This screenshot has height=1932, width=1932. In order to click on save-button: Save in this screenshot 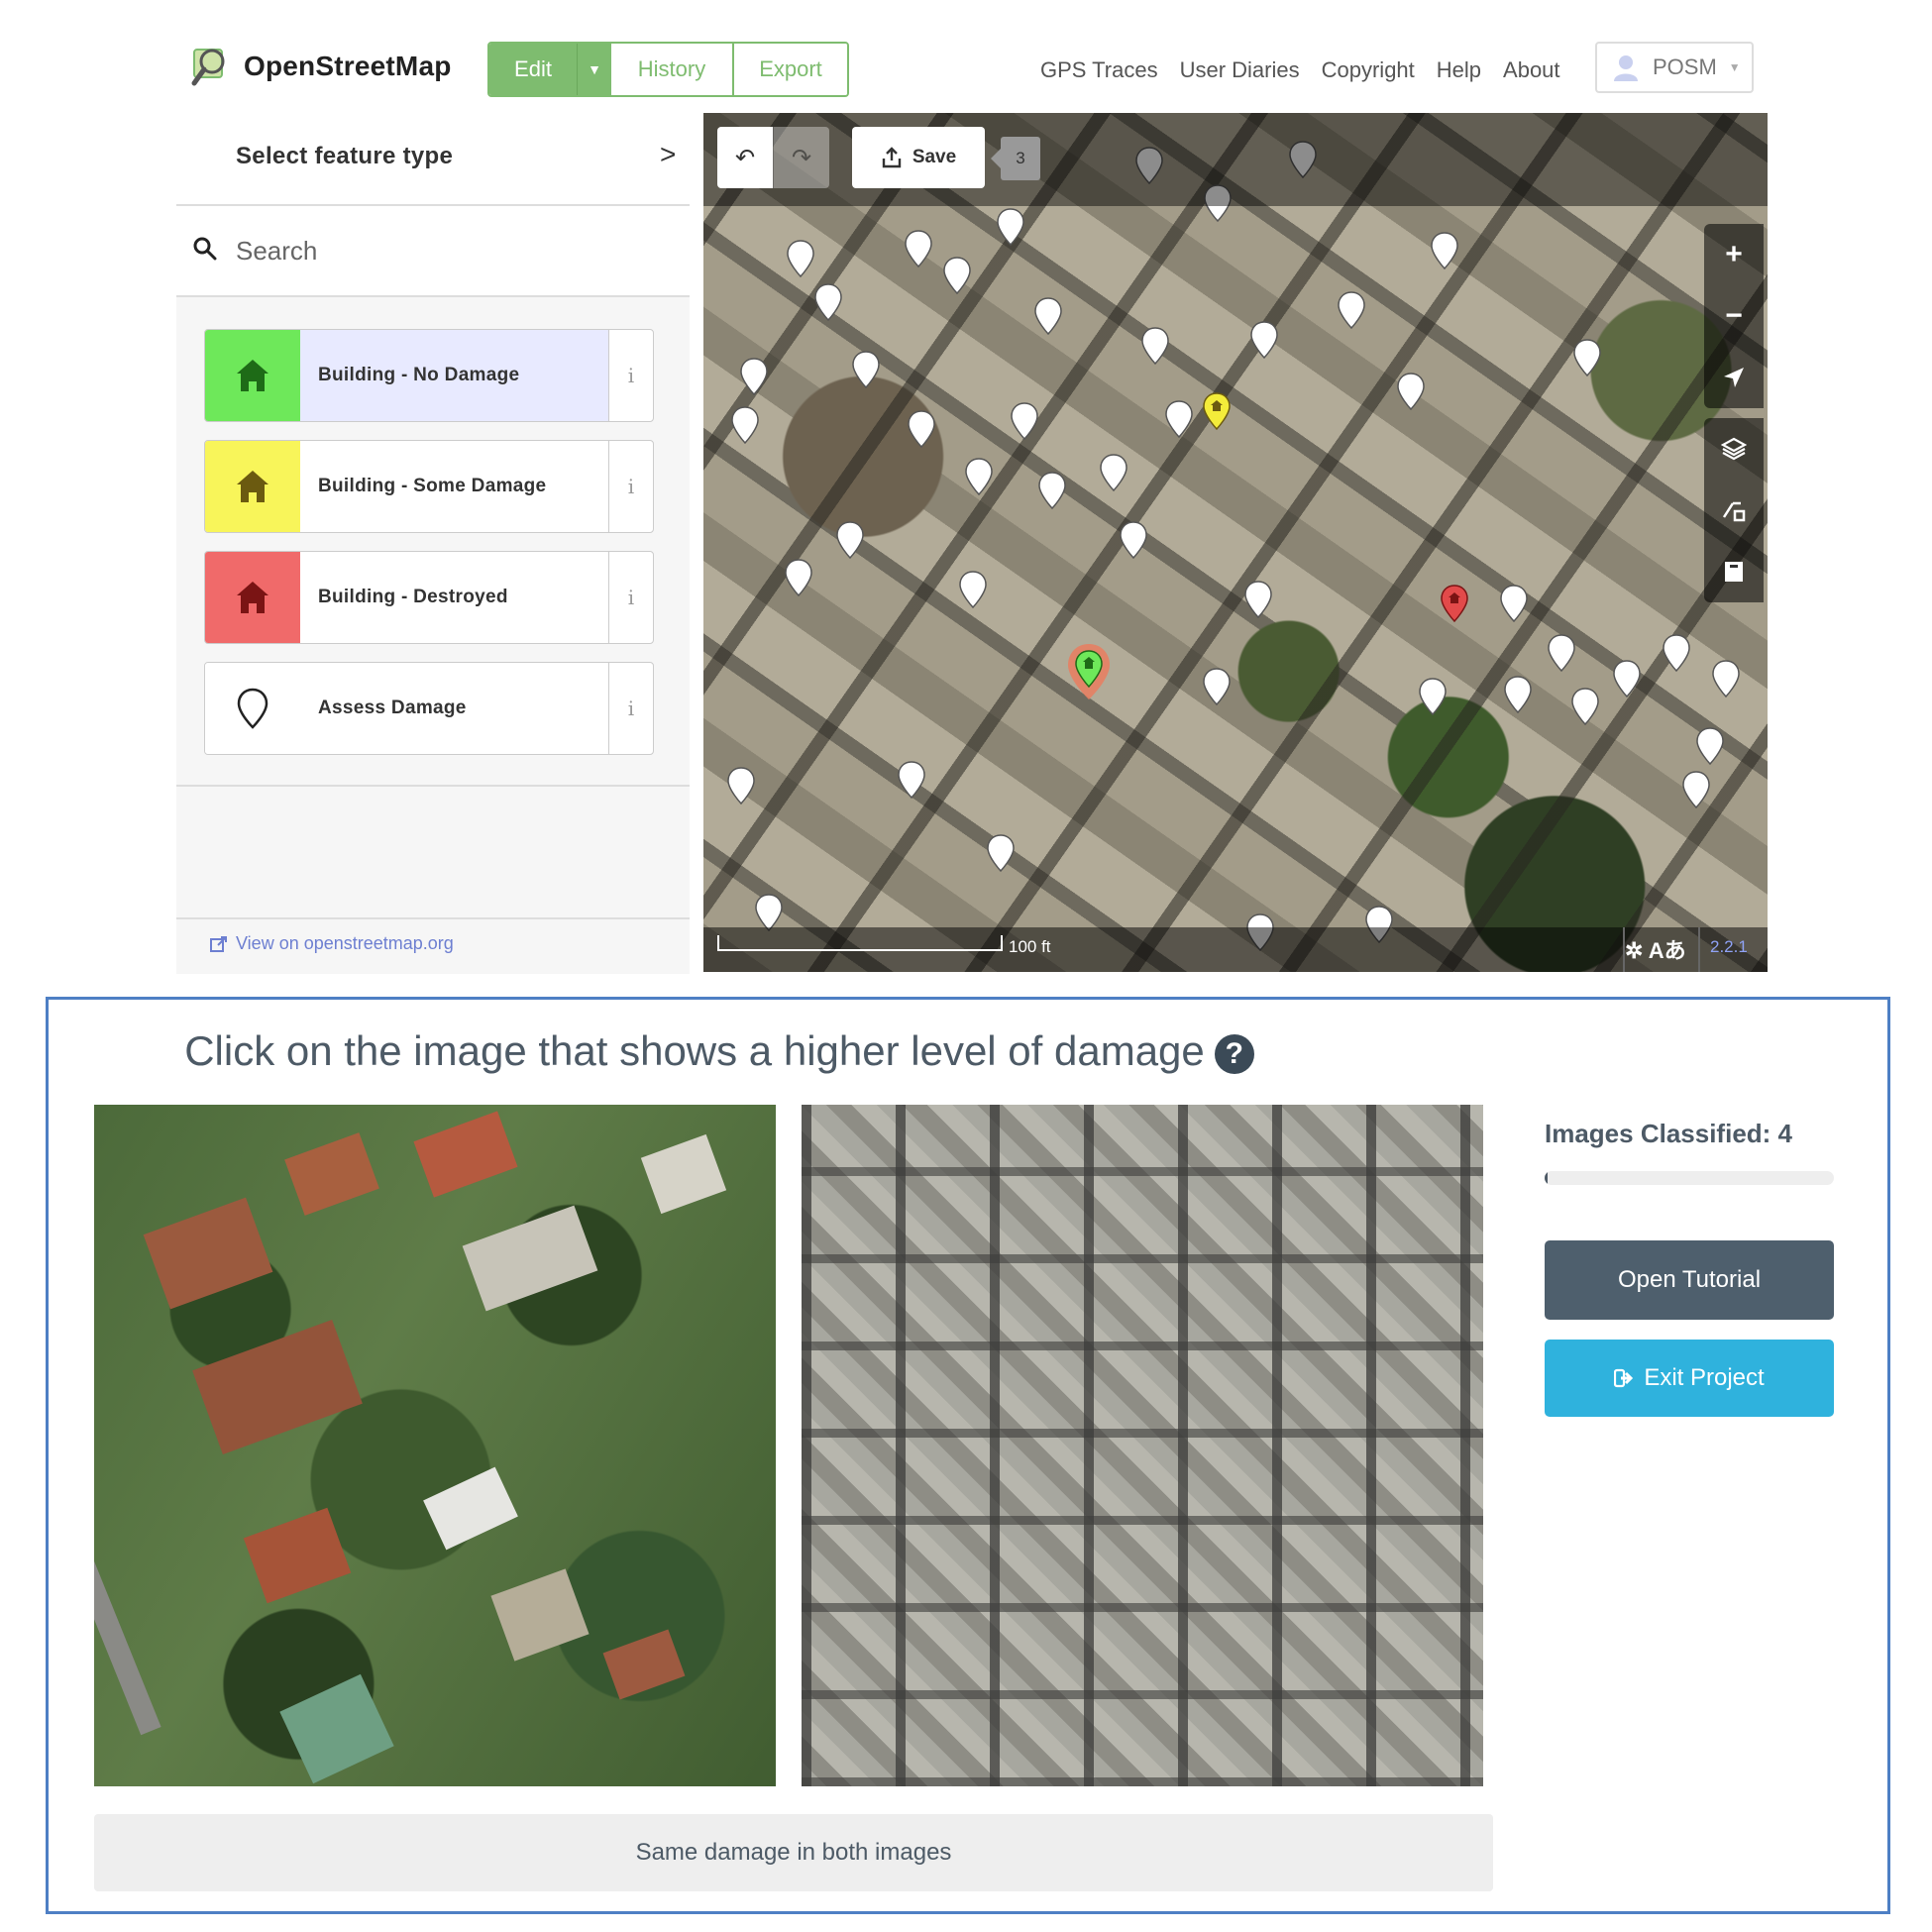, I will do `click(918, 157)`.